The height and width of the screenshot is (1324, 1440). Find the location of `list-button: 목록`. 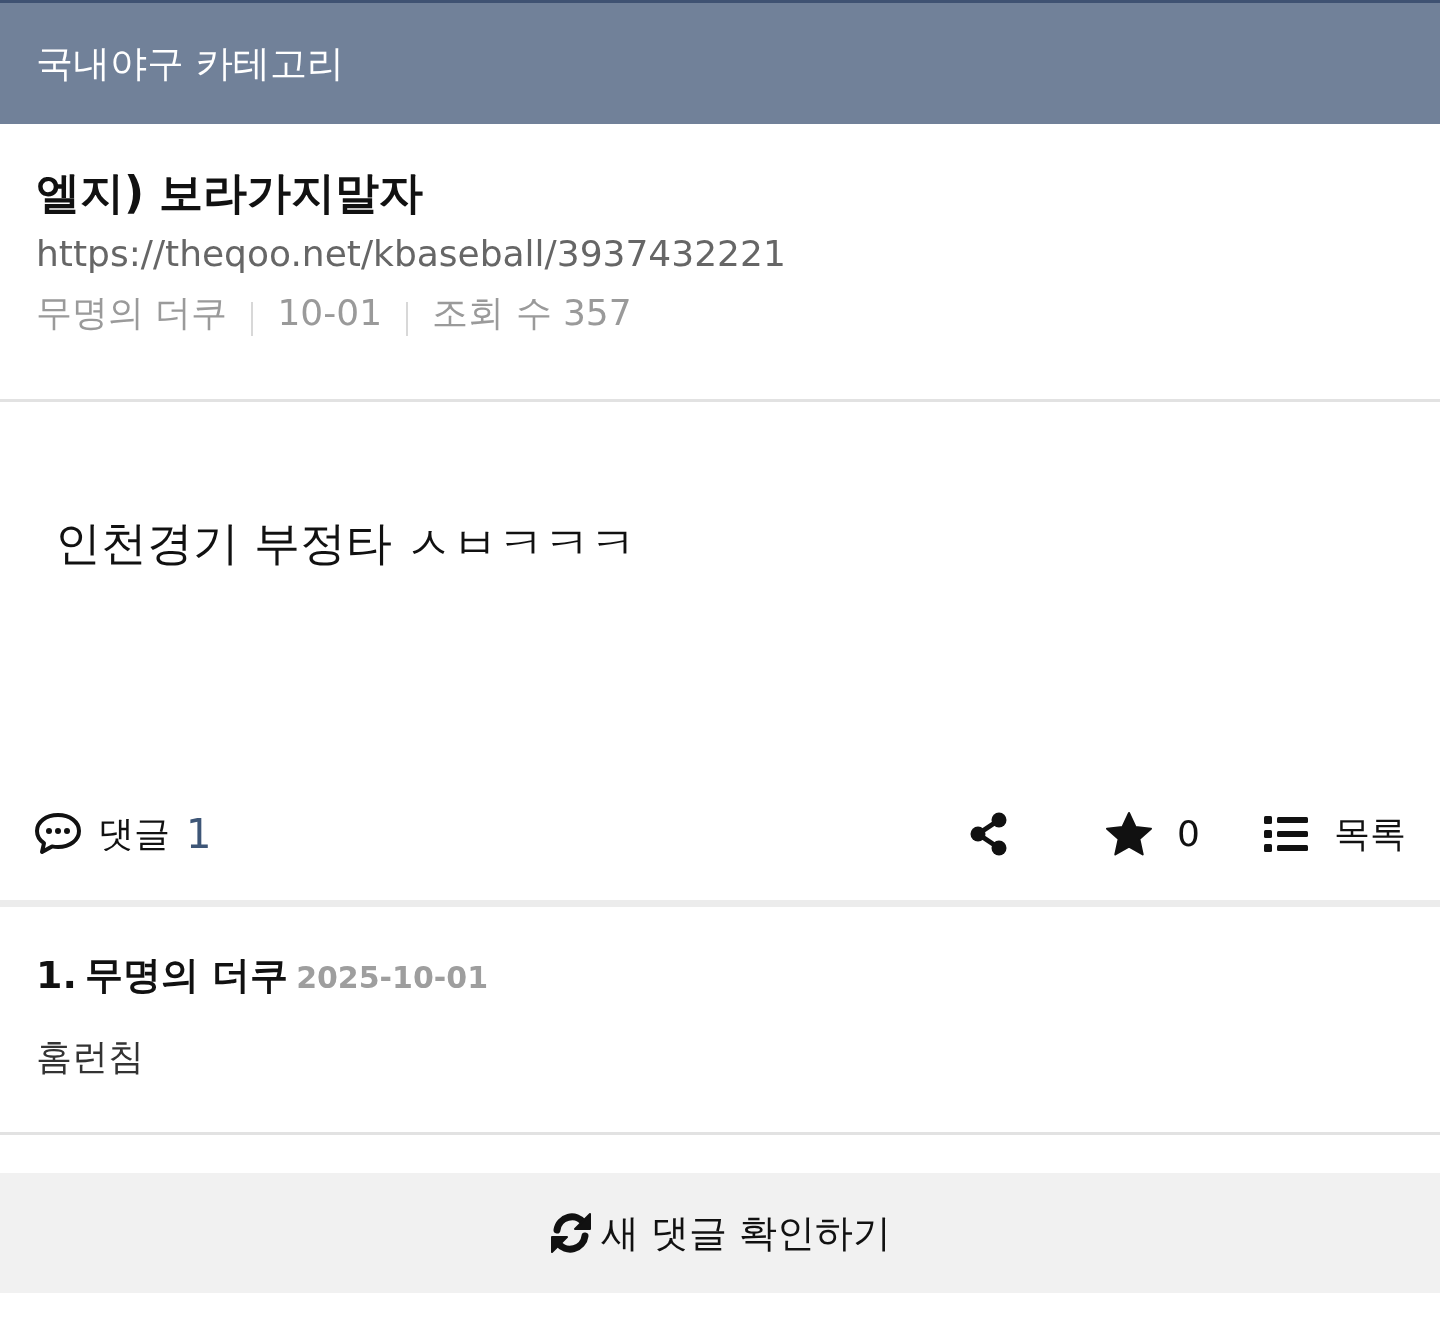

list-button: 목록 is located at coordinates (1335, 833).